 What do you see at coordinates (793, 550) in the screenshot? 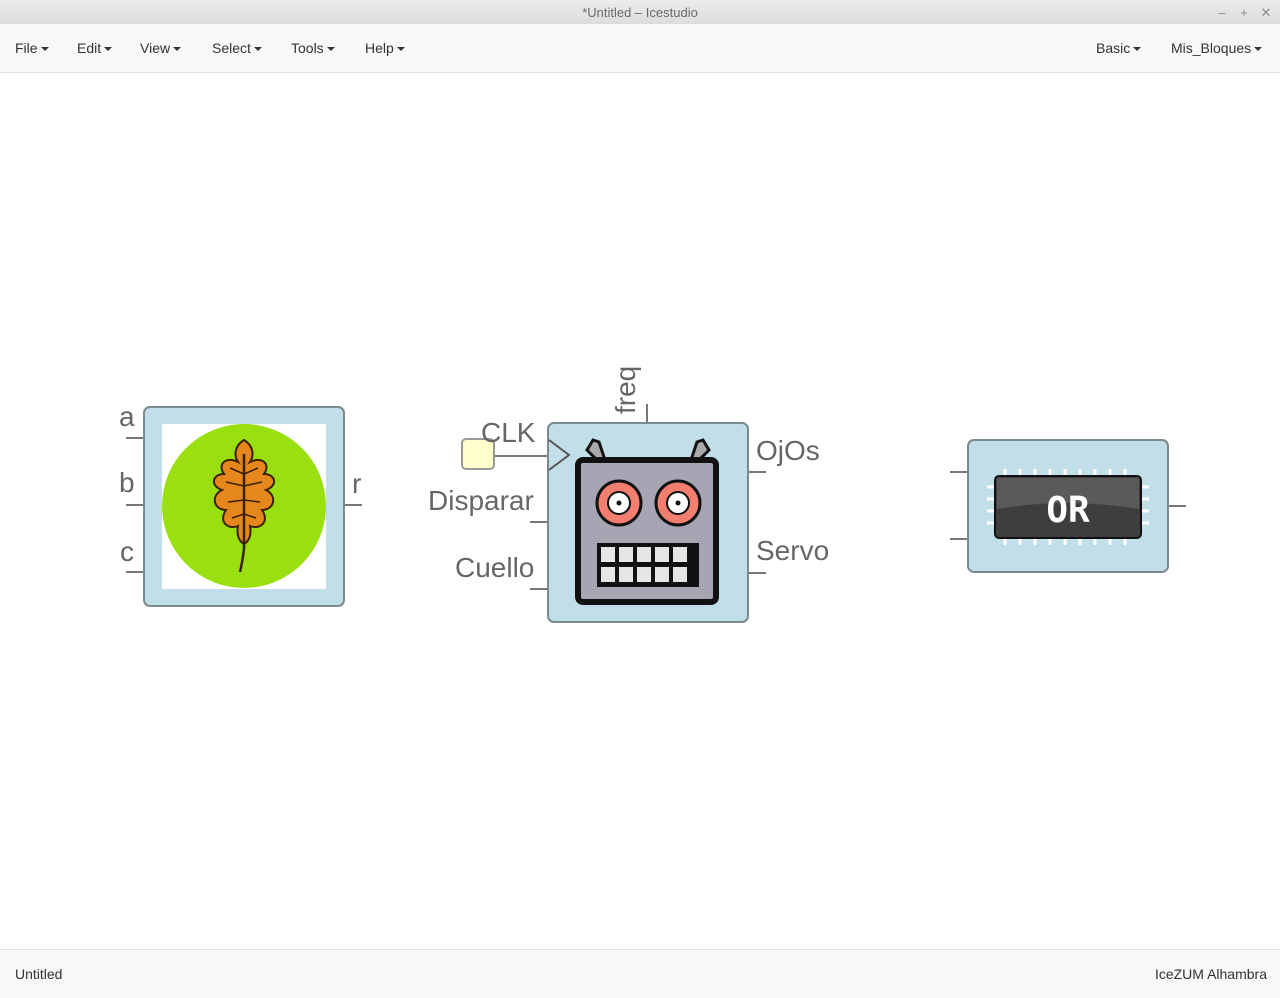
I see `output-port-label-servo: Servo` at bounding box center [793, 550].